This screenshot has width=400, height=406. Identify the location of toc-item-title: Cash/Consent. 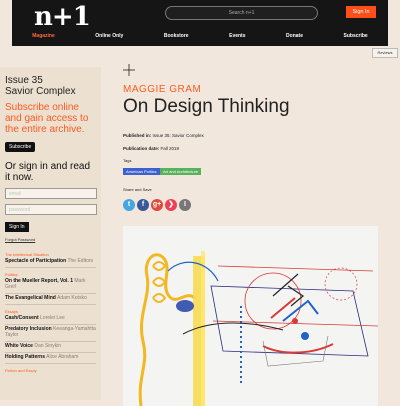
(22, 318).